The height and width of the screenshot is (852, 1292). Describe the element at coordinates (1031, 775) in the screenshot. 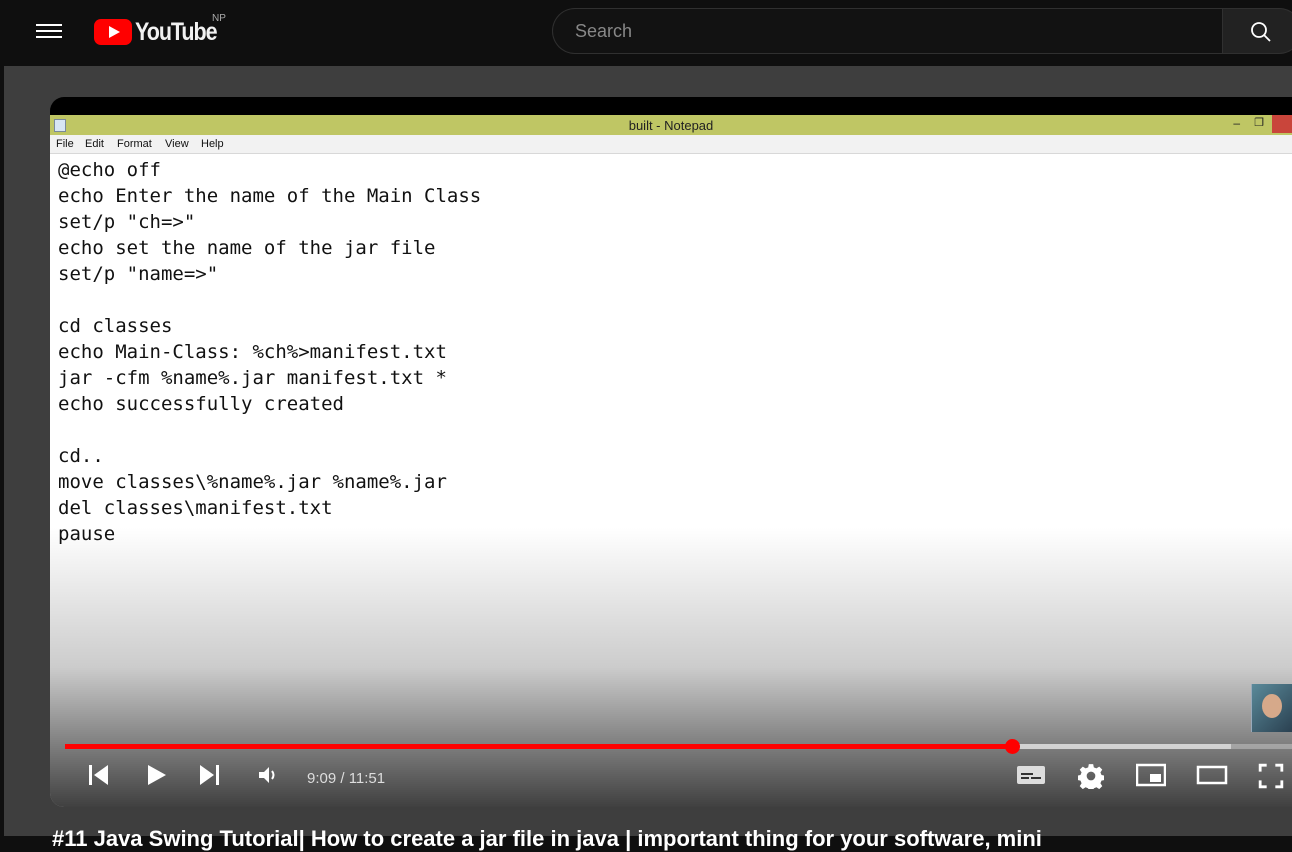

I see `subtitles-icon` at that location.